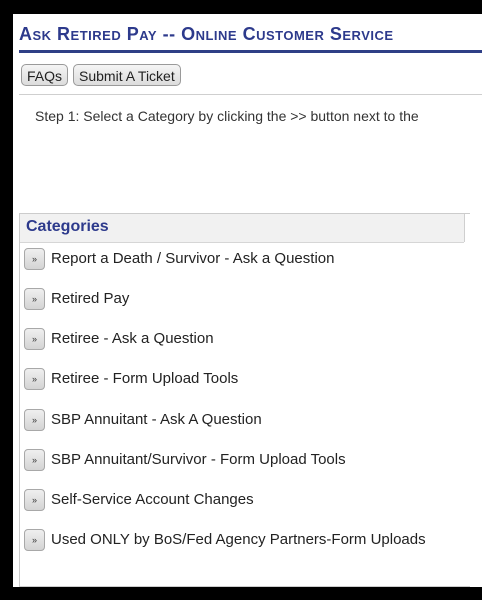  I want to click on category-item: » Retired Pay, so click(230, 299).